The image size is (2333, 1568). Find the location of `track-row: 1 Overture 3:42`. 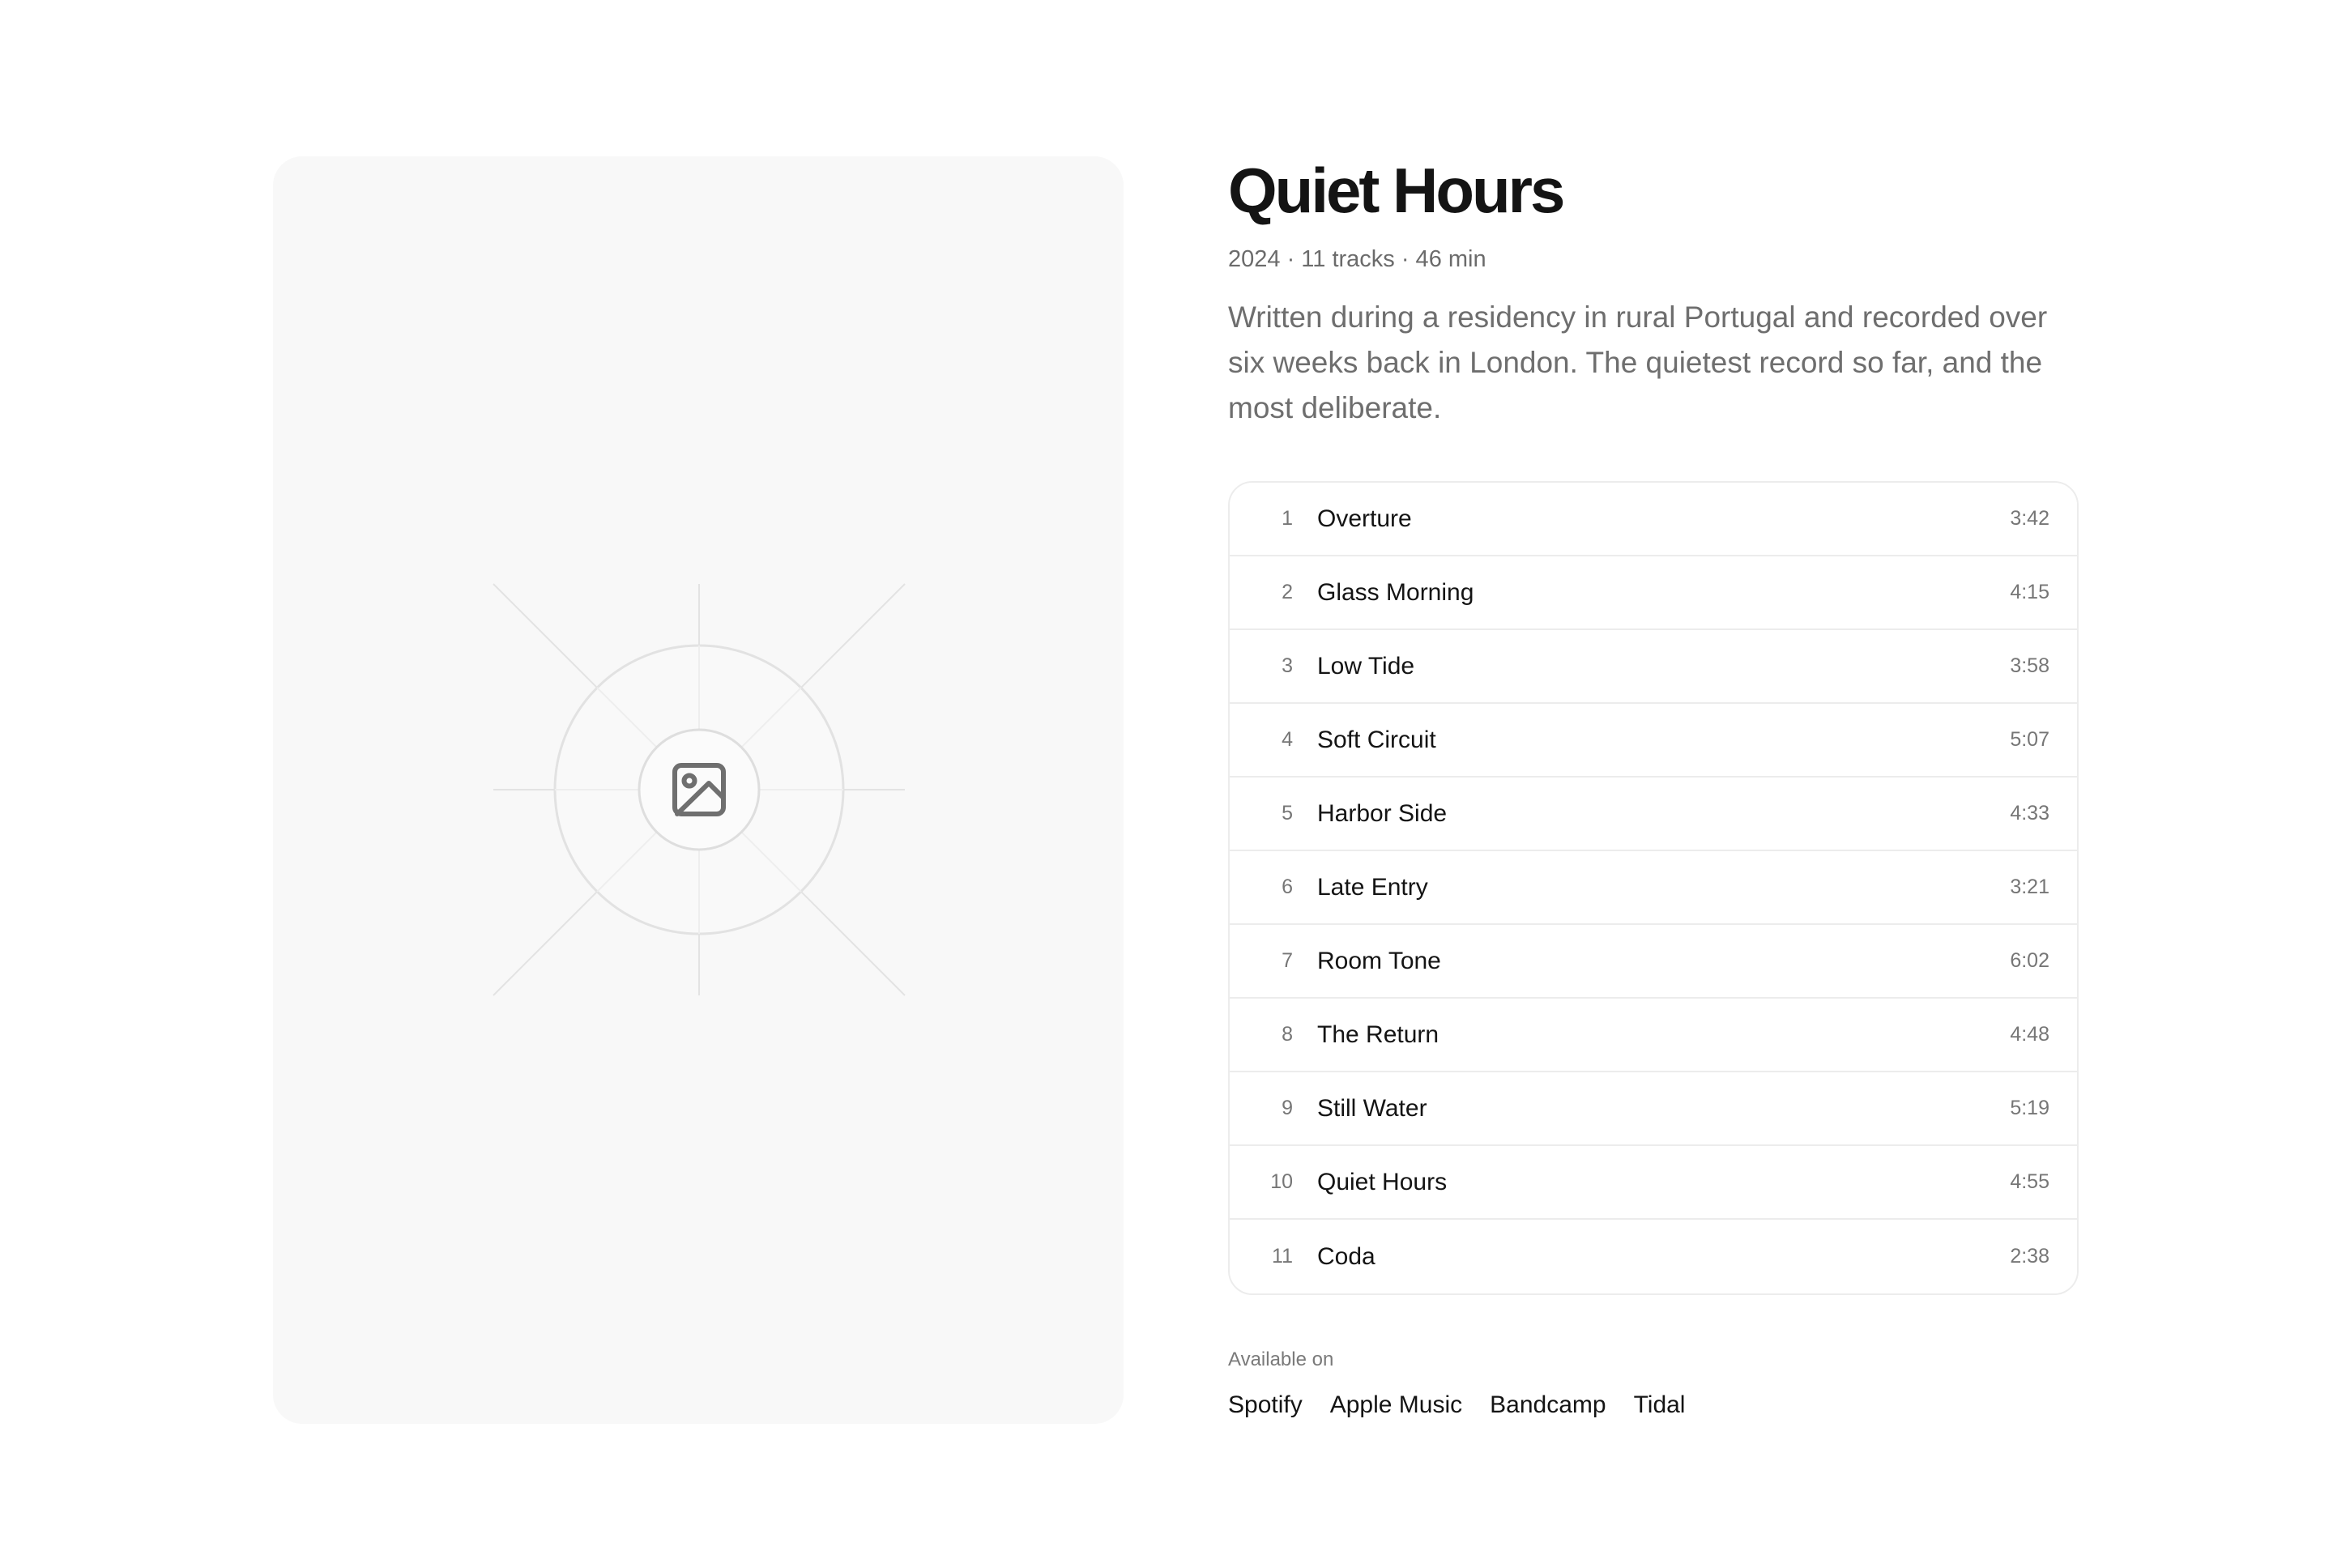

track-row: 1 Overture 3:42 is located at coordinates (1653, 519).